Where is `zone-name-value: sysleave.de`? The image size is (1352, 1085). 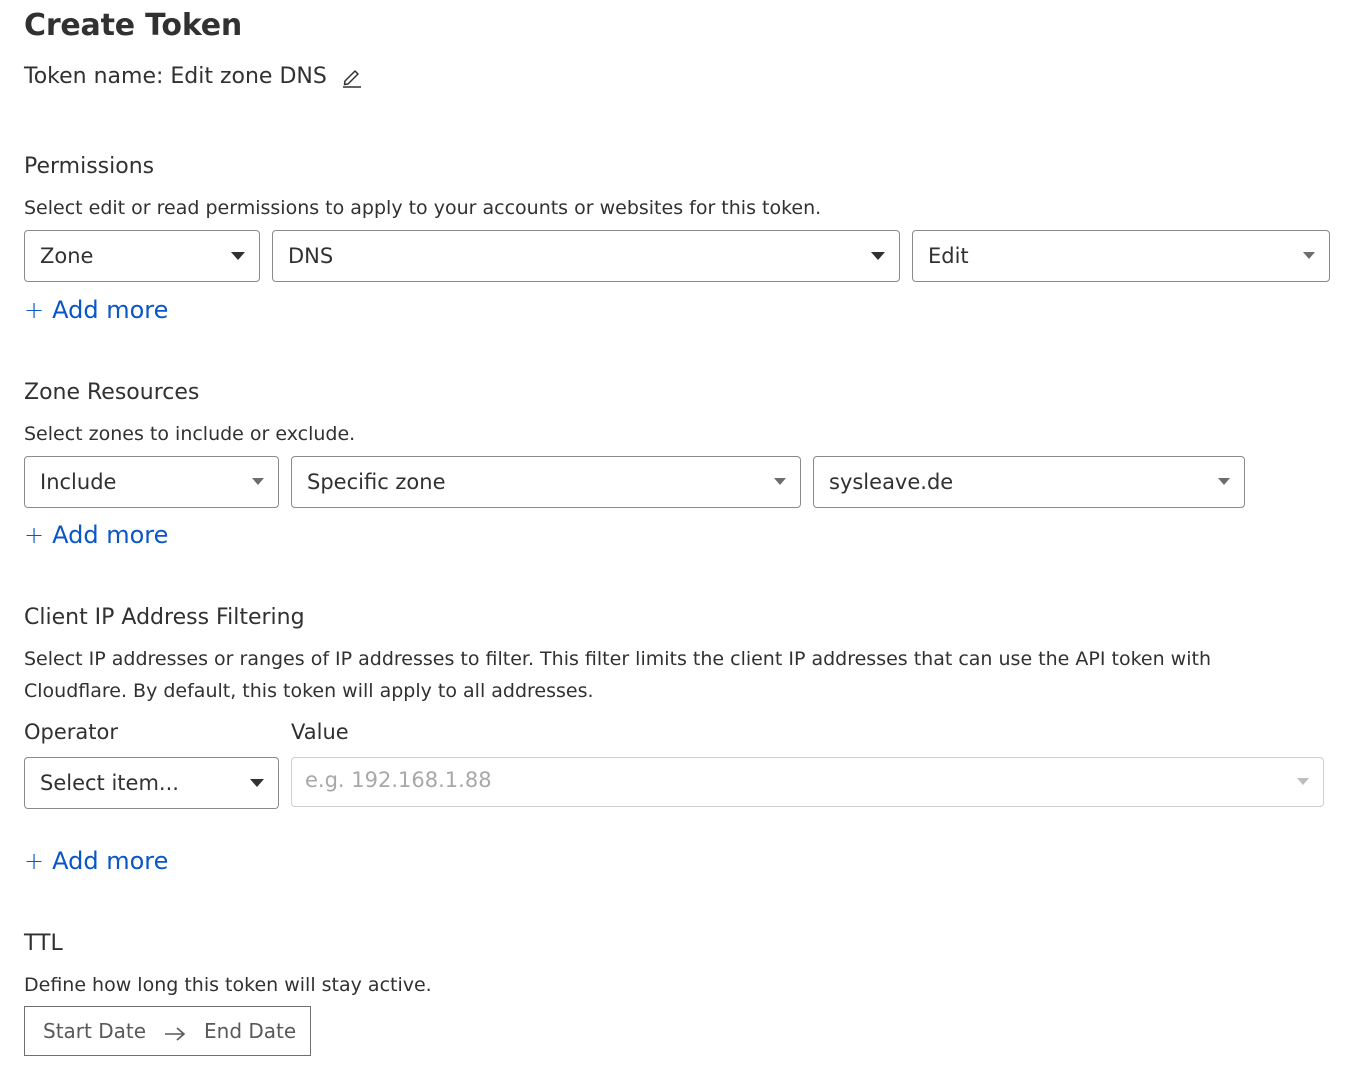 zone-name-value: sysleave.de is located at coordinates (891, 482).